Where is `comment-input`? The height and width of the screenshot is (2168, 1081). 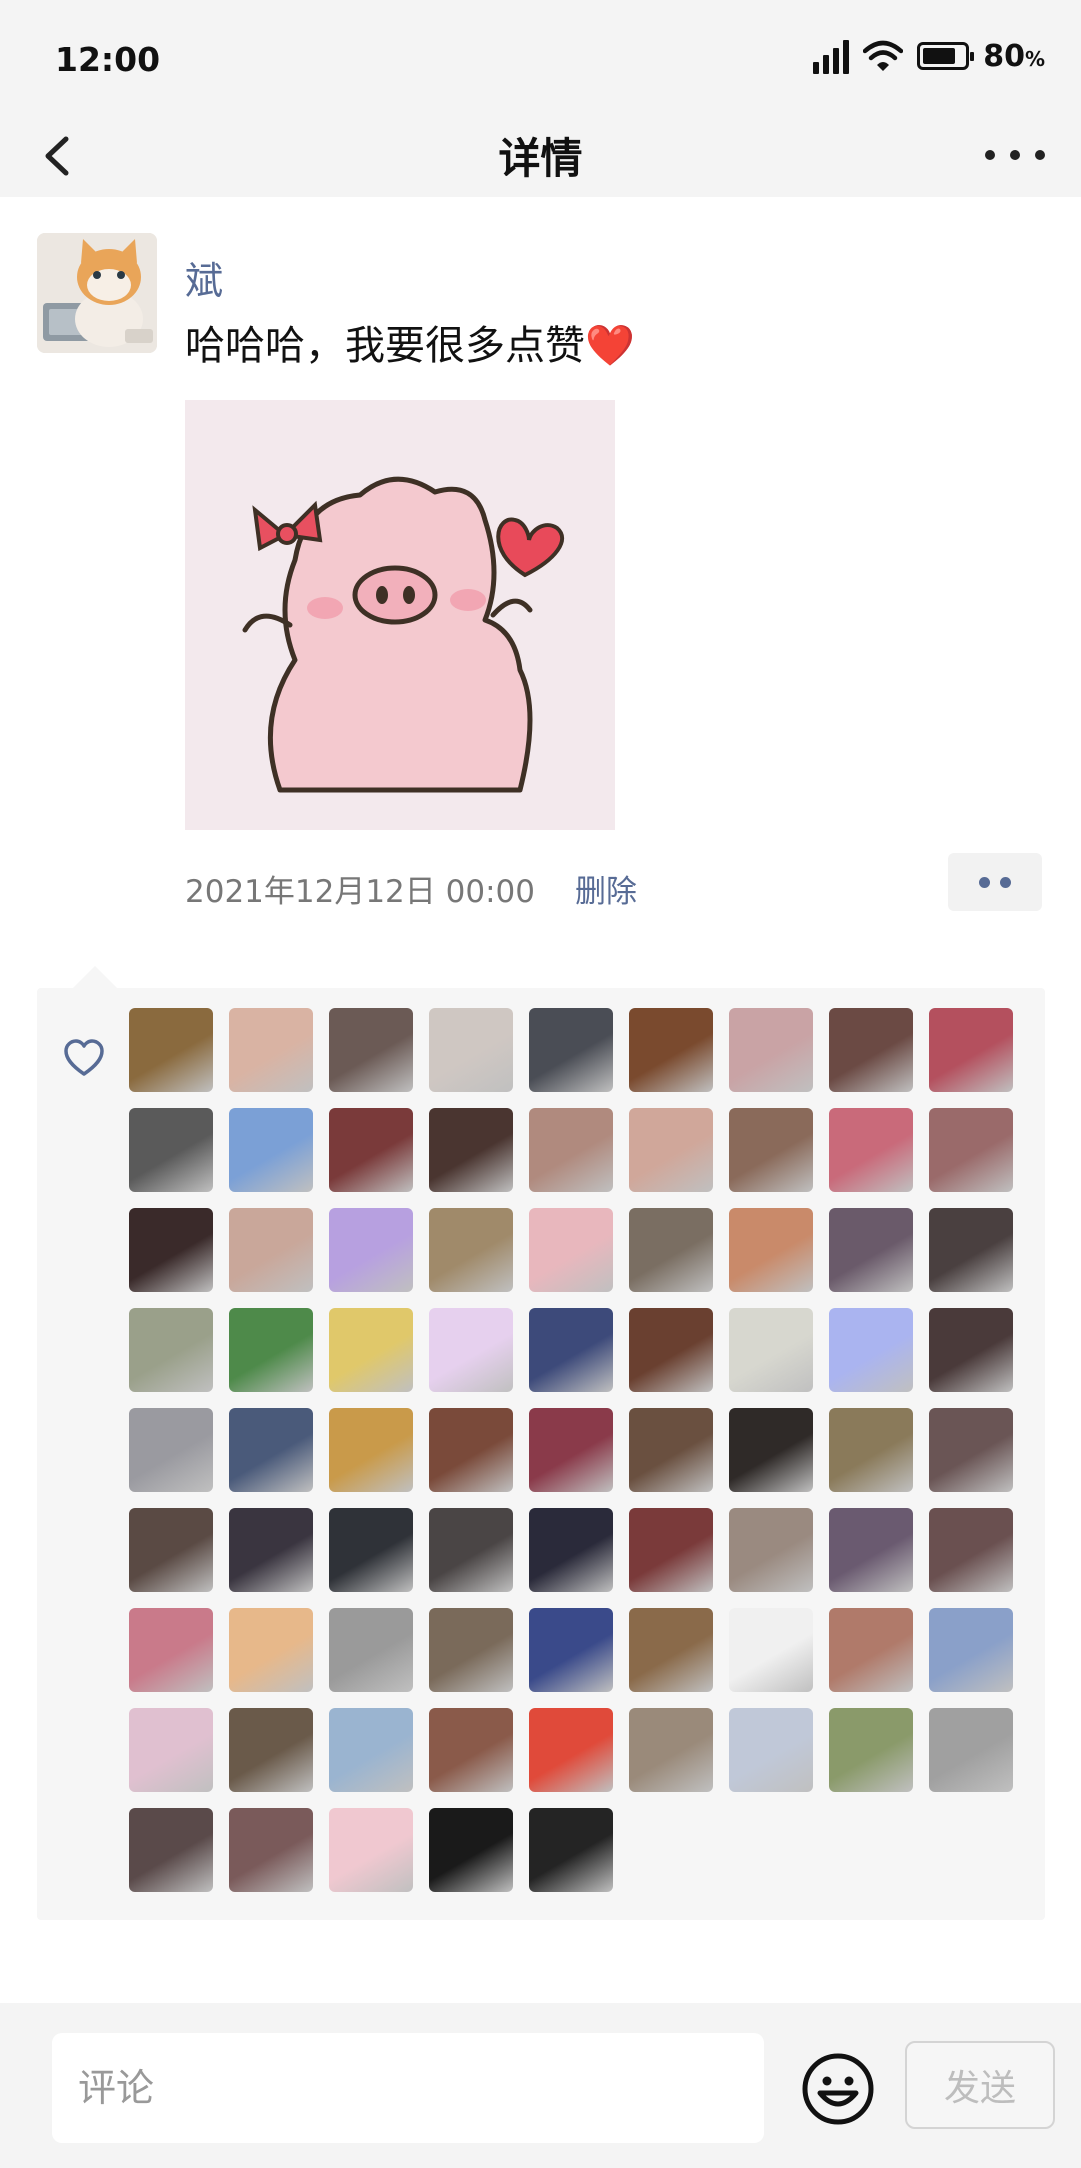 comment-input is located at coordinates (408, 2088).